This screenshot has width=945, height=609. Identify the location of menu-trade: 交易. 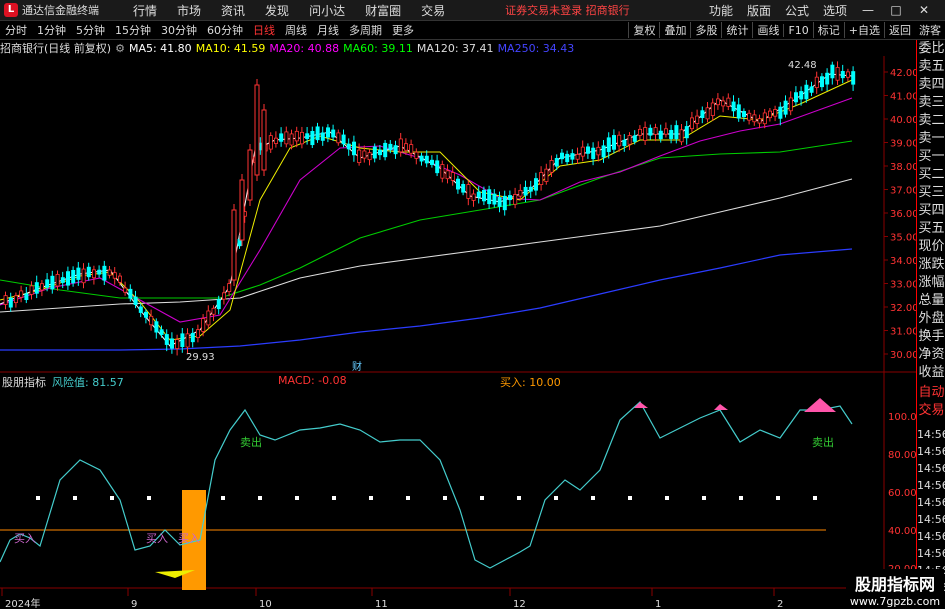
(433, 10).